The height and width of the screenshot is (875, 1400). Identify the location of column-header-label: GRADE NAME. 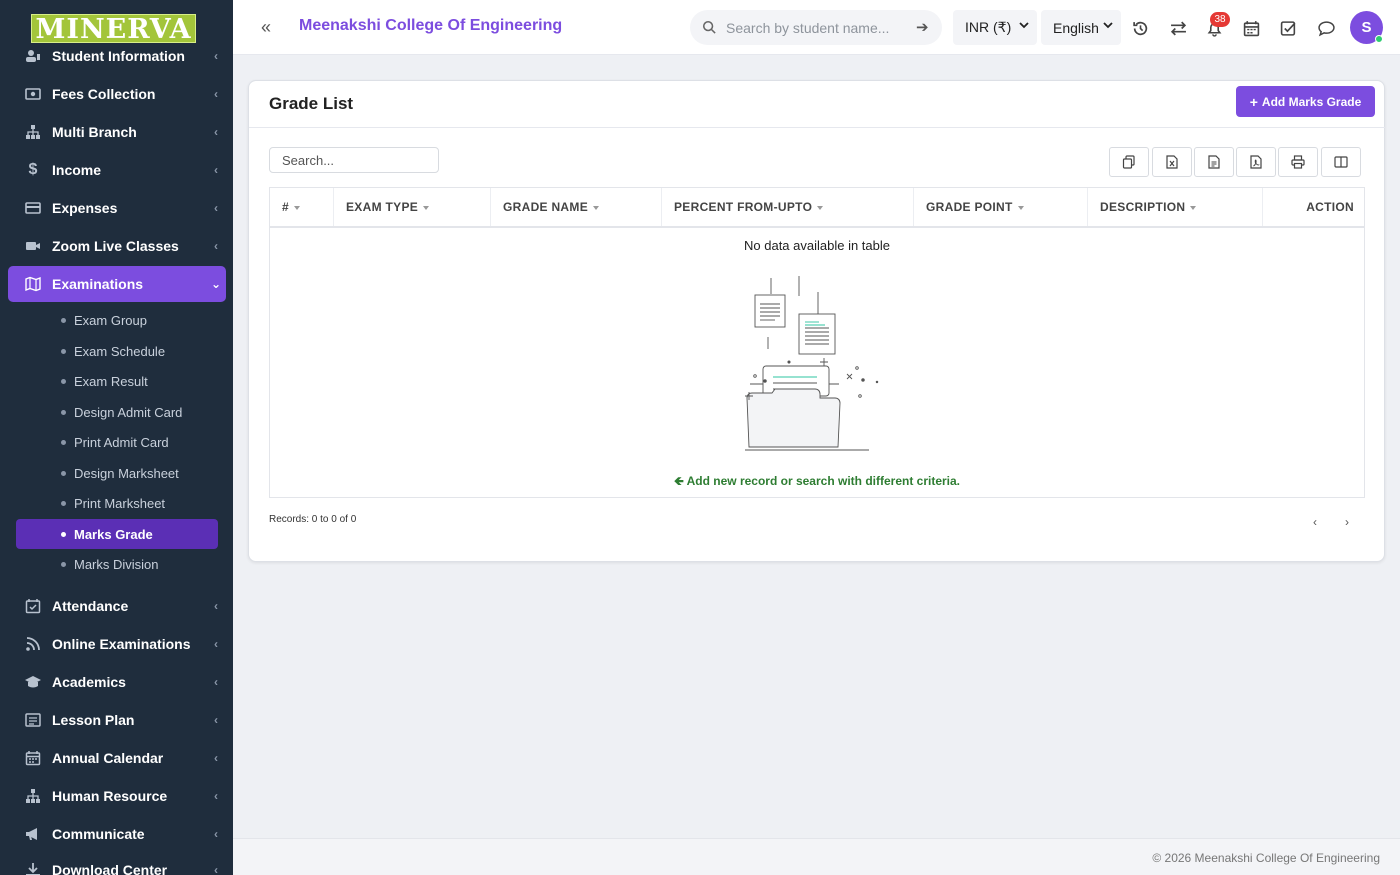
(546, 207).